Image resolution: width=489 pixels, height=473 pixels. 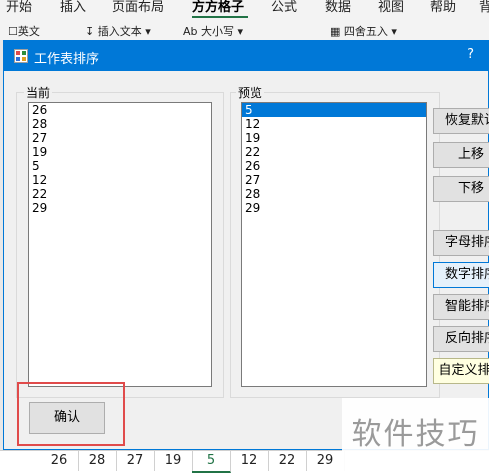 I want to click on sheet-tab: 27, so click(x=135, y=461).